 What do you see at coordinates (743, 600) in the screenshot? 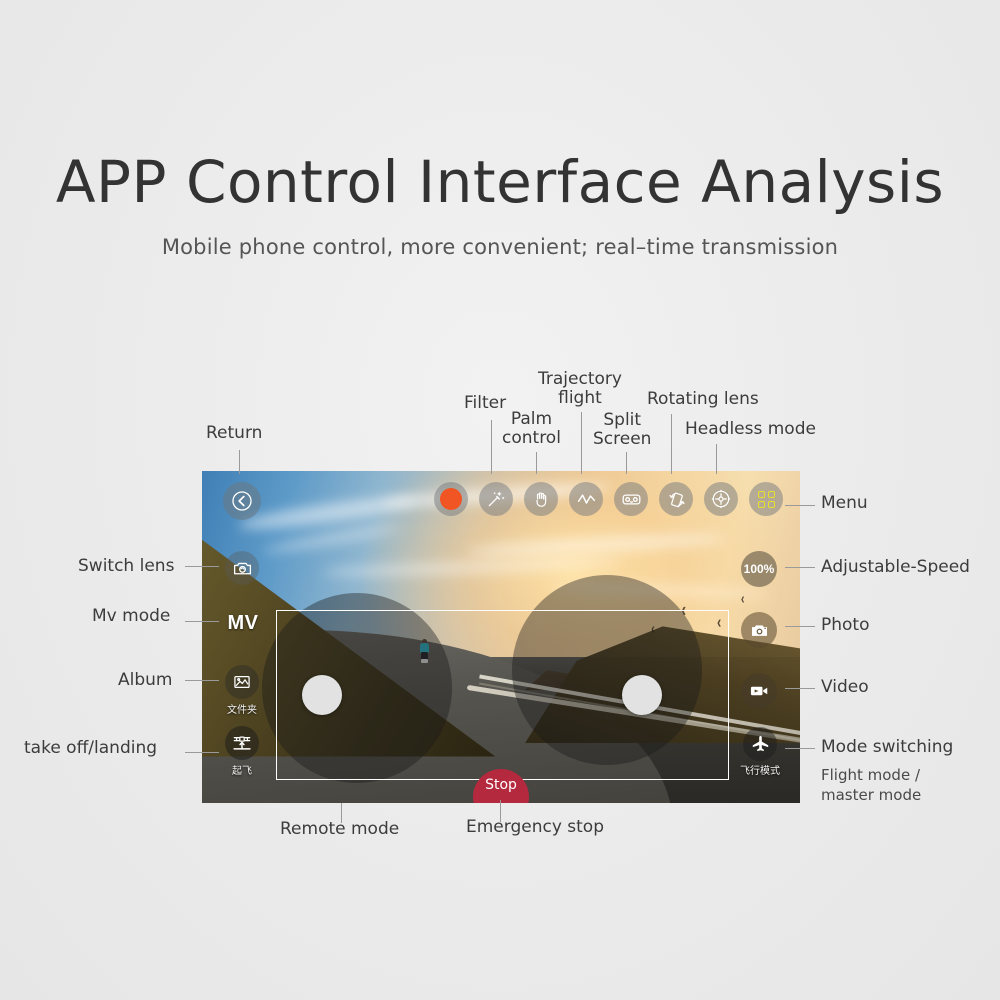
I see `bird-icon: ❰` at bounding box center [743, 600].